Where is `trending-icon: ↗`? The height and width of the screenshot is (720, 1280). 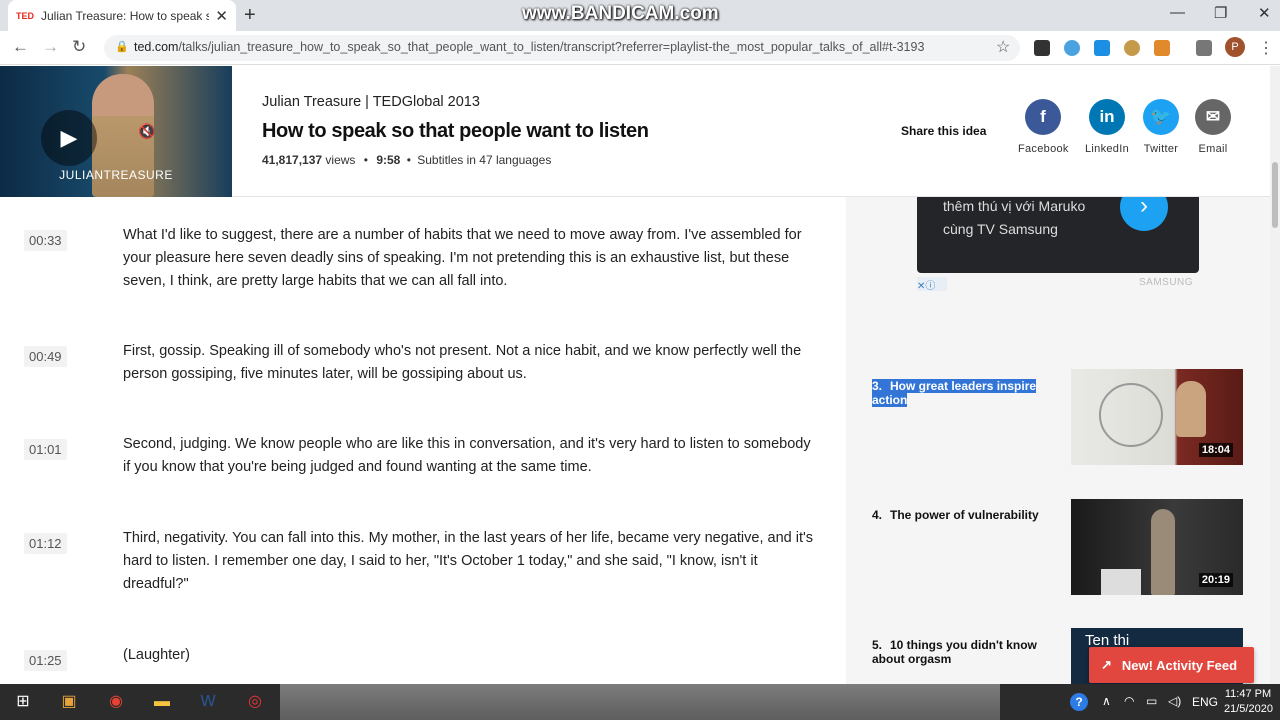 trending-icon: ↗ is located at coordinates (1106, 664).